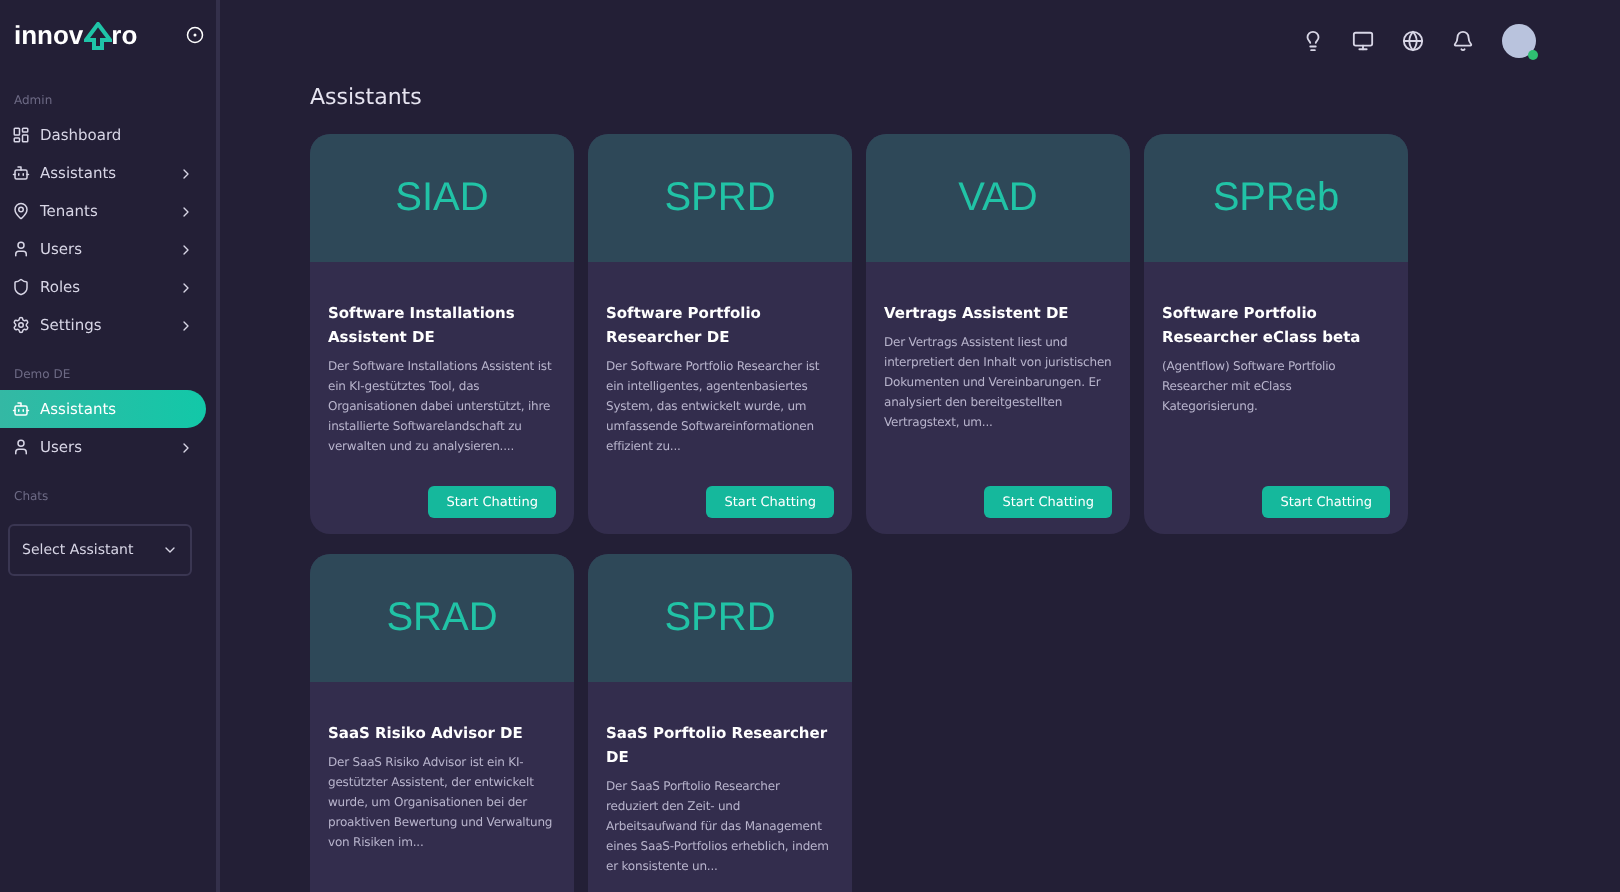  What do you see at coordinates (1413, 40) in the screenshot?
I see `globe-icon` at bounding box center [1413, 40].